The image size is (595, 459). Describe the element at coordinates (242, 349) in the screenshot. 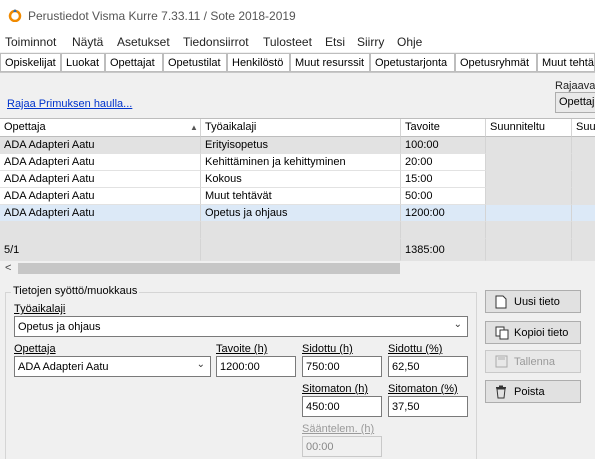

I see `tavoite-label: Tavoite (h)` at that location.